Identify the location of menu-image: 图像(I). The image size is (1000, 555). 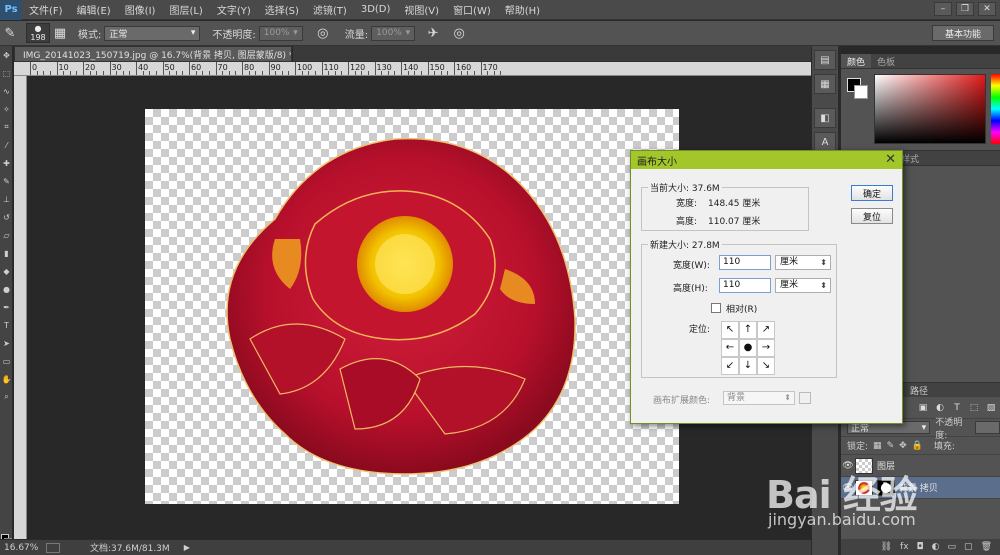
(140, 9).